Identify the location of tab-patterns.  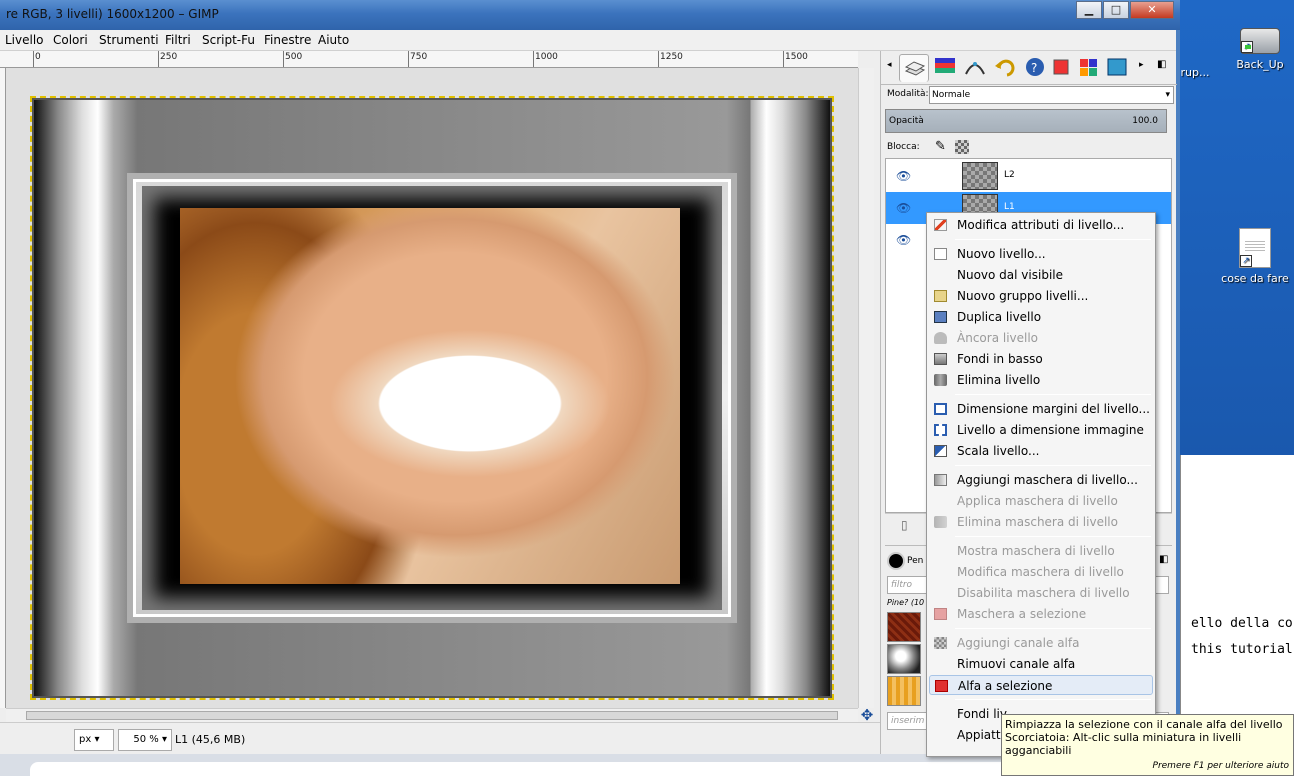
(1118, 68).